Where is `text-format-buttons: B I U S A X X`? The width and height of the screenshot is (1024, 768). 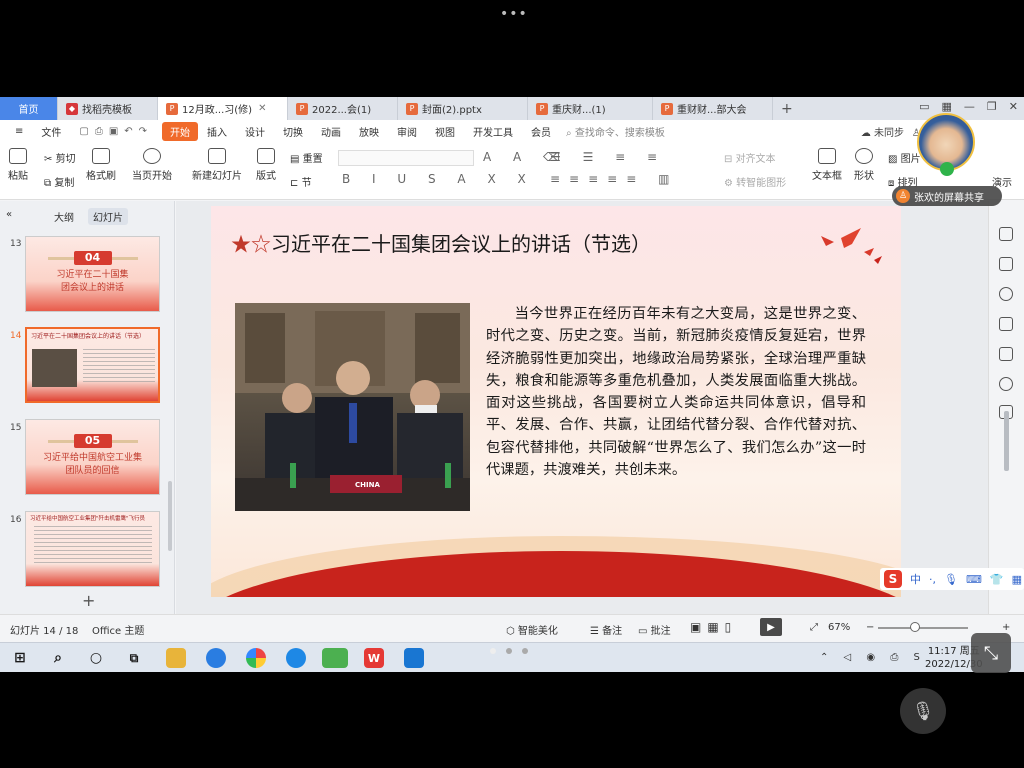
text-format-buttons: B I U S A X X is located at coordinates (438, 179).